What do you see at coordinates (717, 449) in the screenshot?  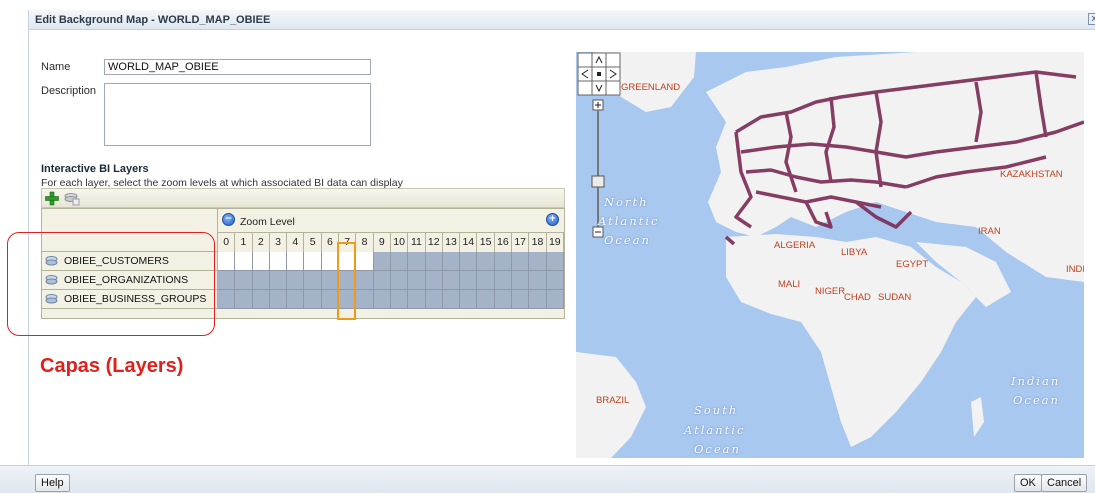 I see `ocean-label-south-atlantic-3: Ocean` at bounding box center [717, 449].